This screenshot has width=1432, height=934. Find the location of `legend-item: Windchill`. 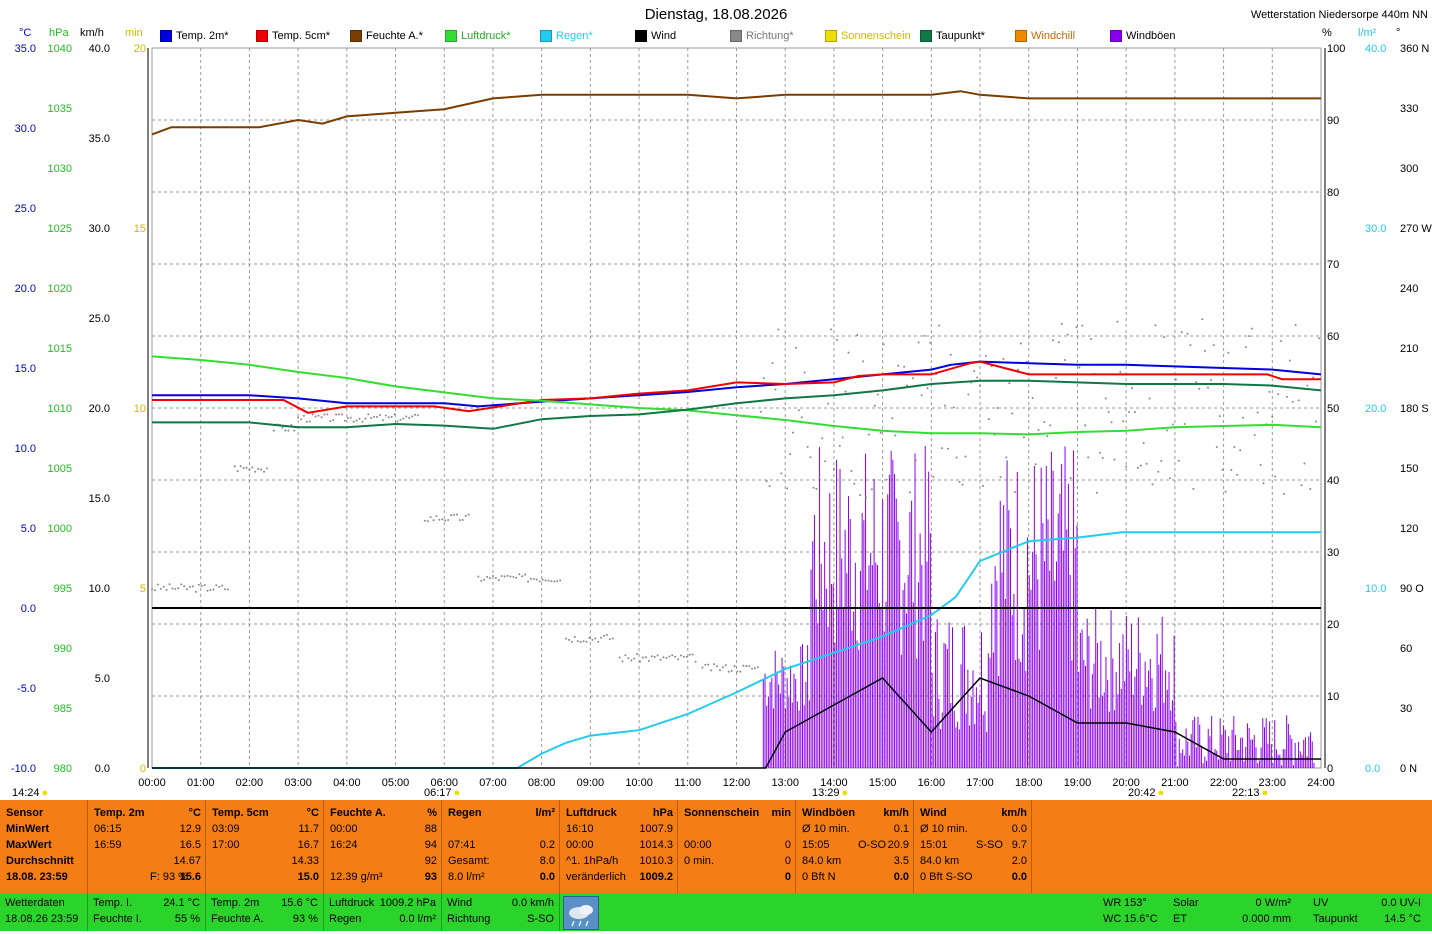

legend-item: Windchill is located at coordinates (1045, 36).